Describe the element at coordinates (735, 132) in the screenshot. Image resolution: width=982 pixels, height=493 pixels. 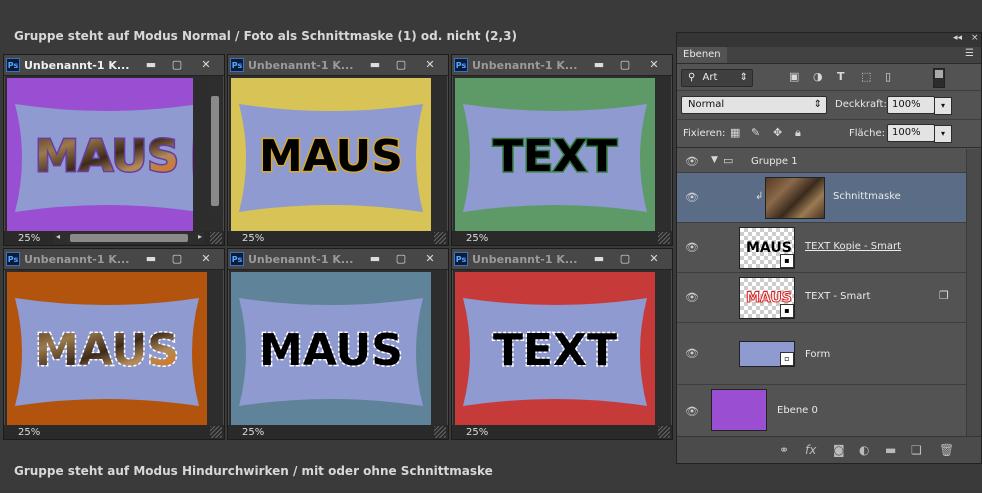
I see `lock-transparent-icon: ▦` at that location.